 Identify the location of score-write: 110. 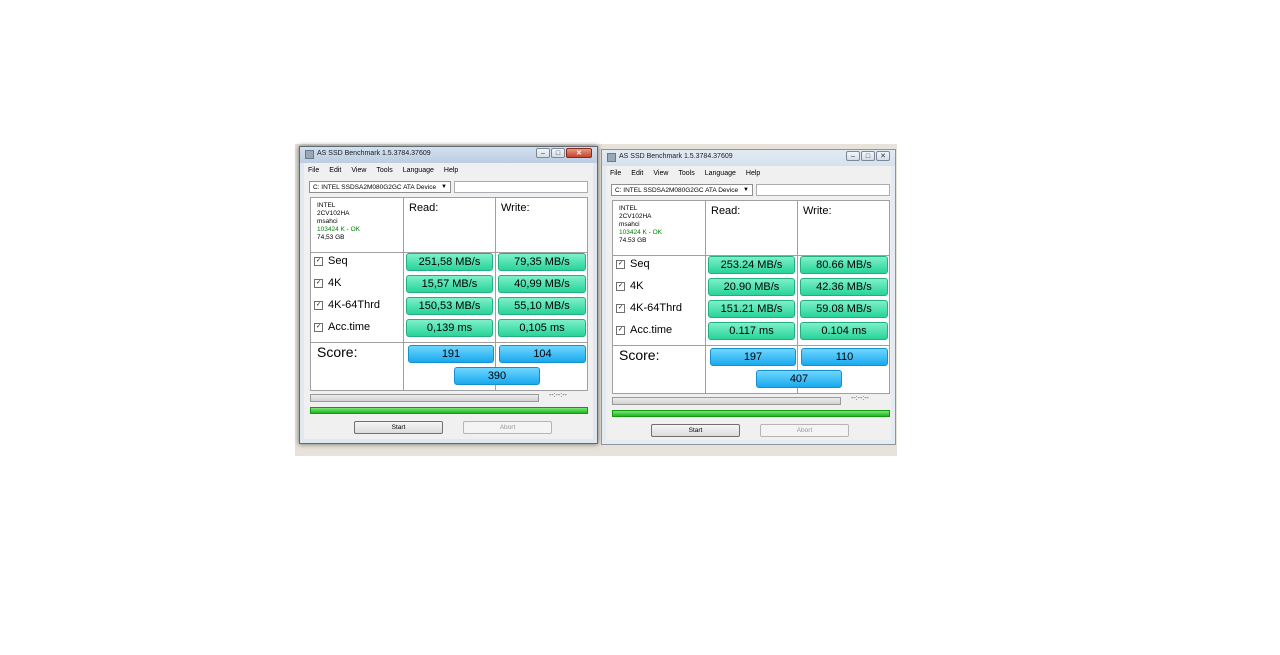
(844, 357).